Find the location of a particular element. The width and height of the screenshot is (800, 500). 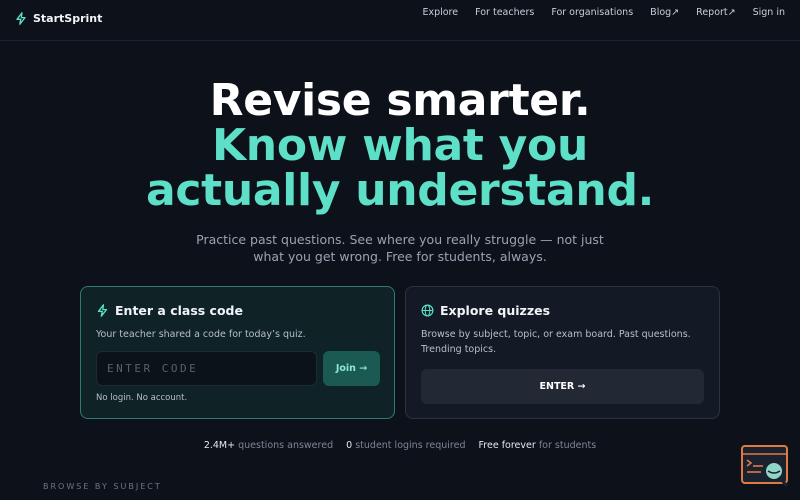

class-code-input is located at coordinates (206, 368).